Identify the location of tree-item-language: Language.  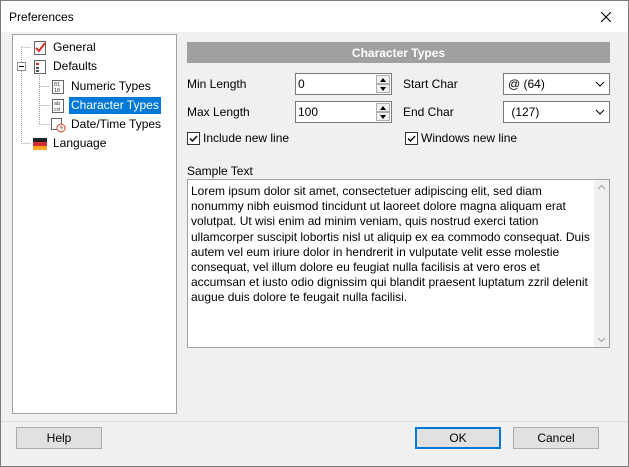
(70, 143).